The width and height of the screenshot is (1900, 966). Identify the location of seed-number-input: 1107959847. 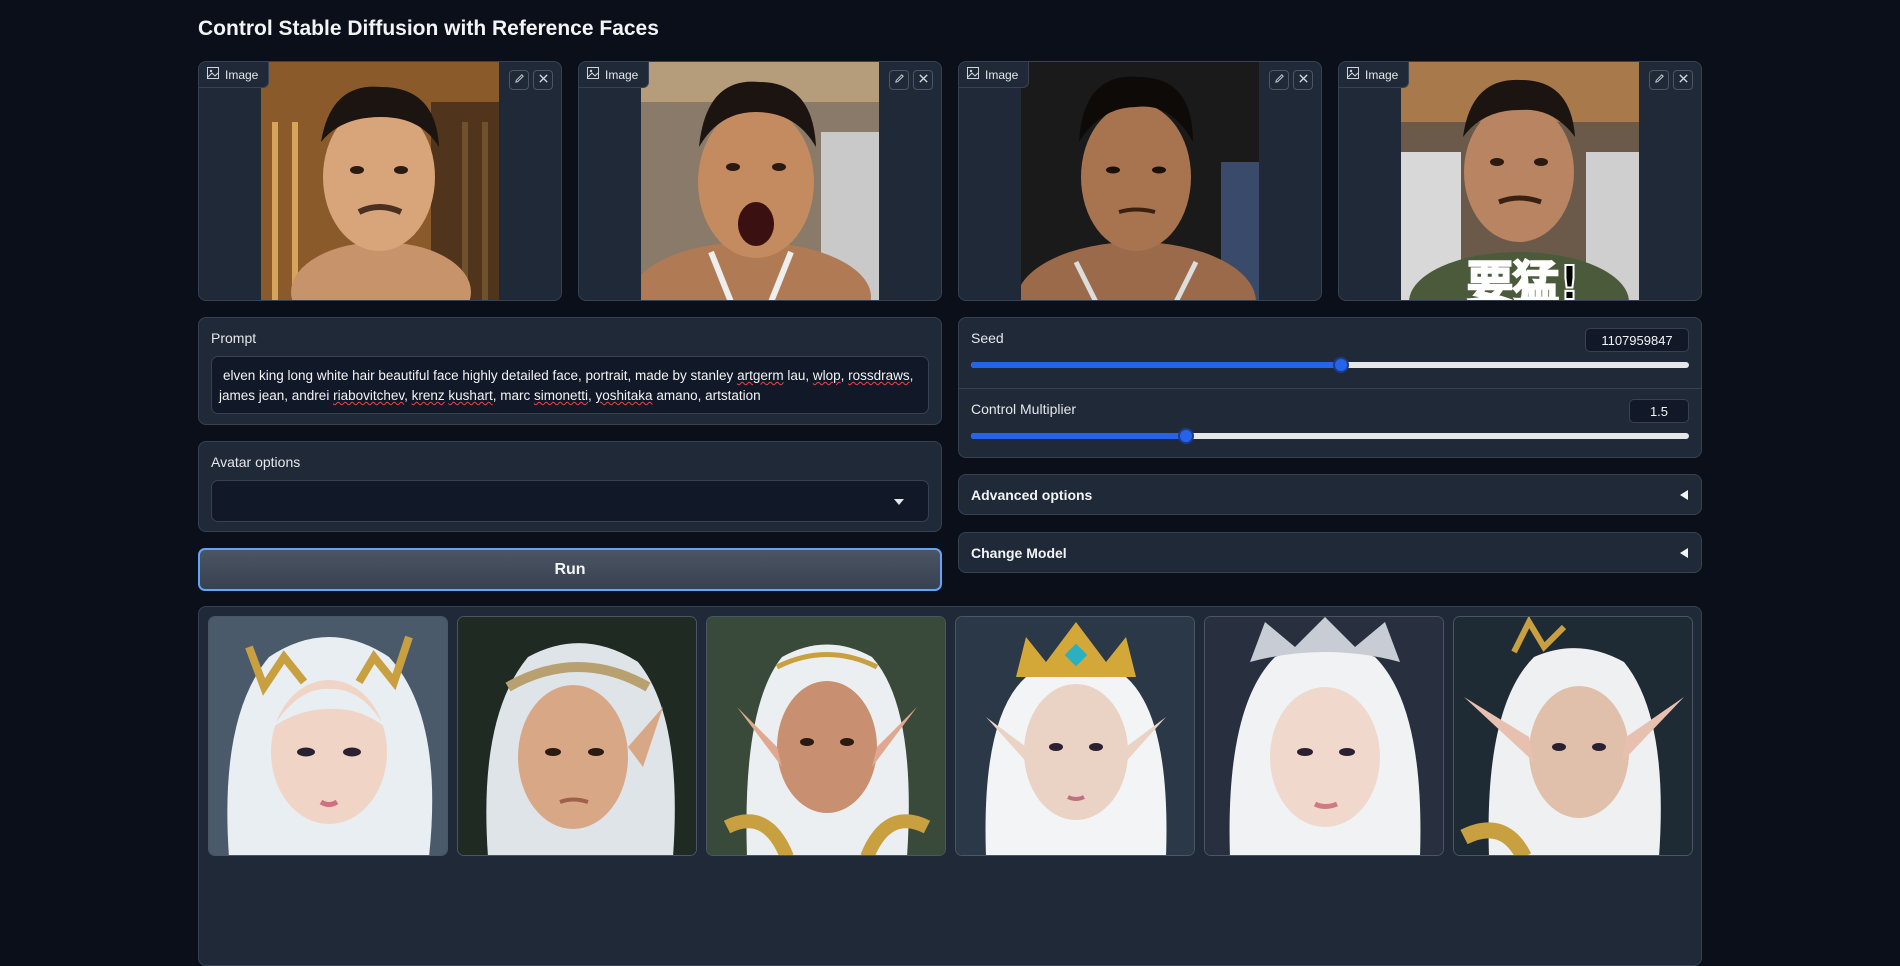
(1637, 340).